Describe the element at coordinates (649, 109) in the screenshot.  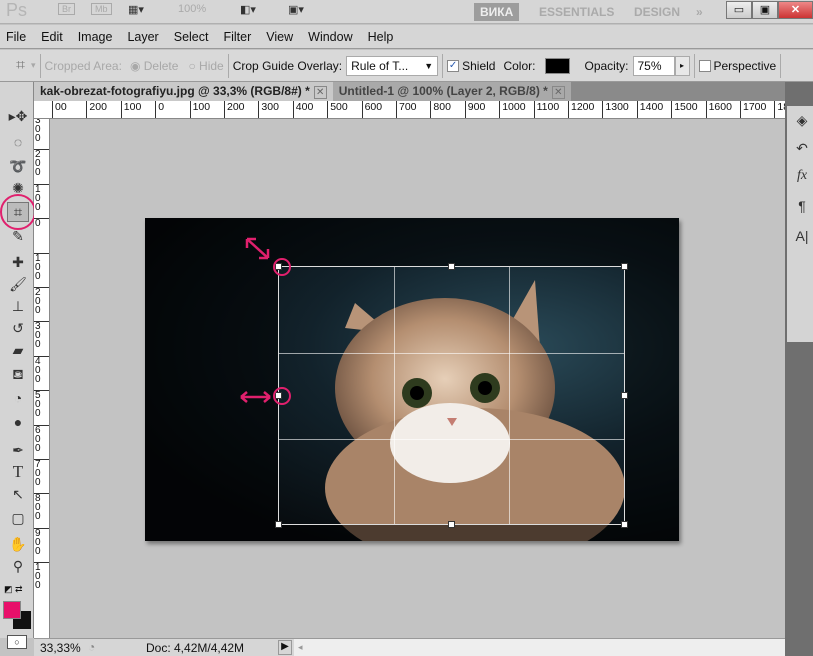
I see `ruler-label: 1400` at that location.